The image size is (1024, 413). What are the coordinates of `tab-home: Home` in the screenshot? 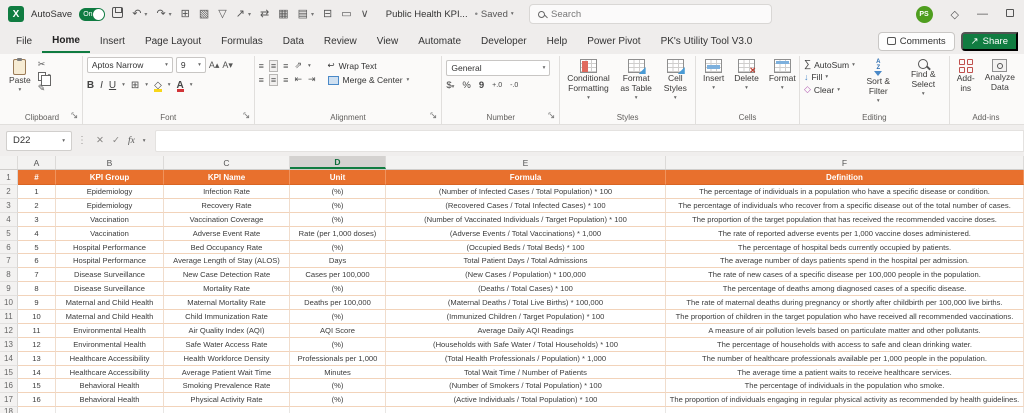 It's located at (66, 41).